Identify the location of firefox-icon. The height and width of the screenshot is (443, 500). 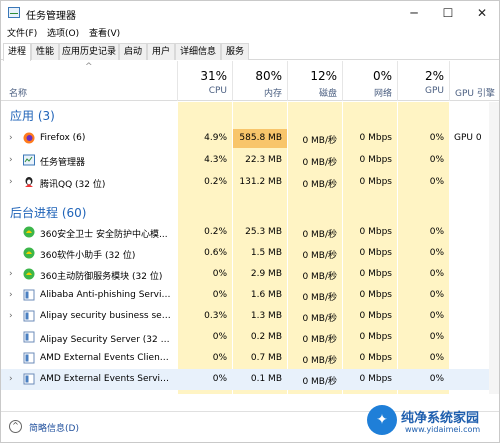
(29, 138).